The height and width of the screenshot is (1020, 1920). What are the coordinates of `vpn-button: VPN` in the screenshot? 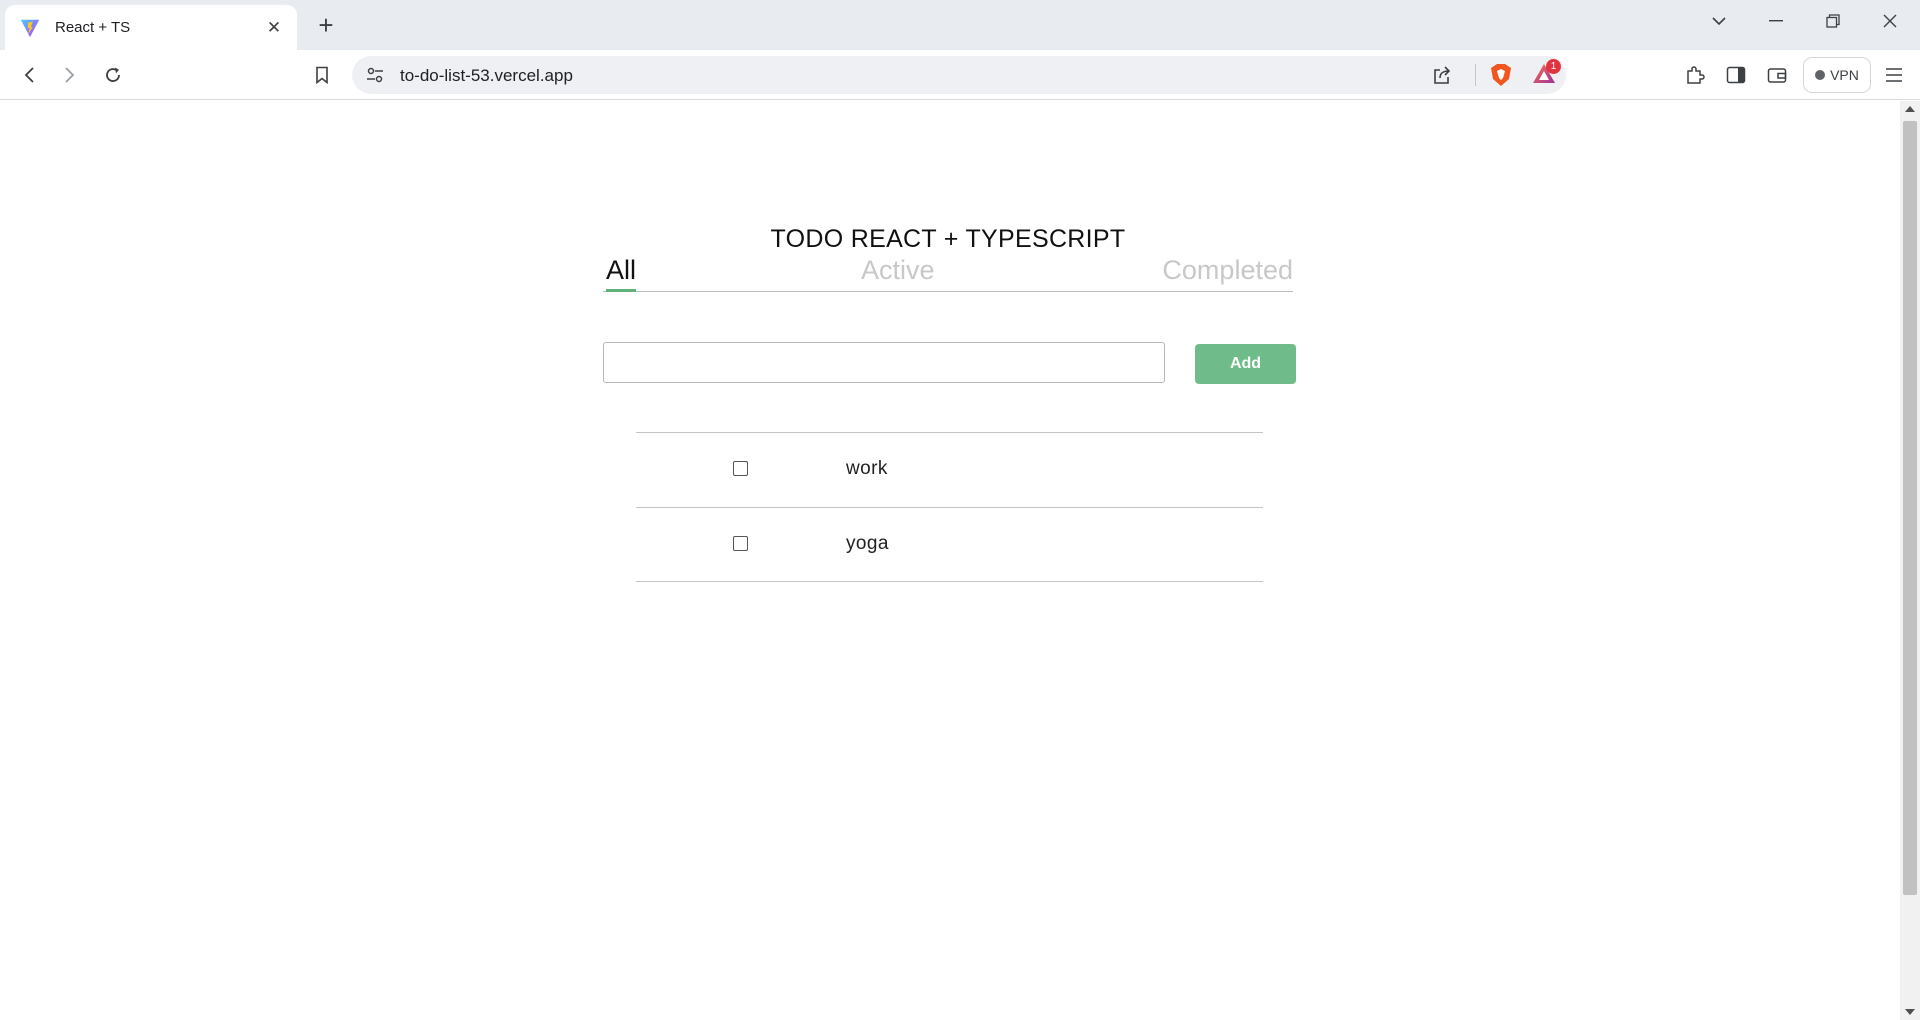 It's located at (1837, 75).